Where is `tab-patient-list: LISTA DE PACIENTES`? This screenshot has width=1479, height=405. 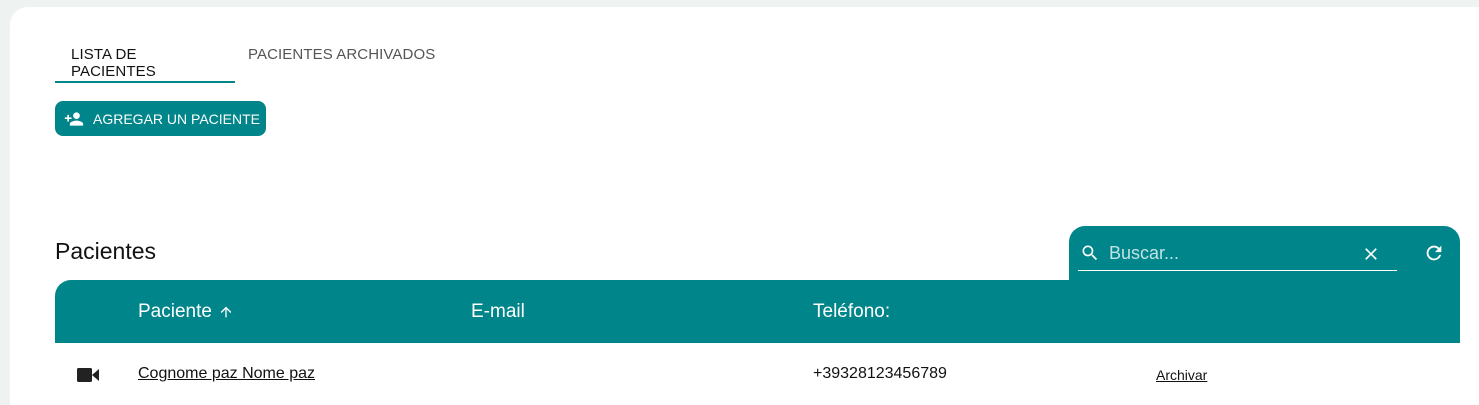 tab-patient-list: LISTA DE PACIENTES is located at coordinates (145, 60).